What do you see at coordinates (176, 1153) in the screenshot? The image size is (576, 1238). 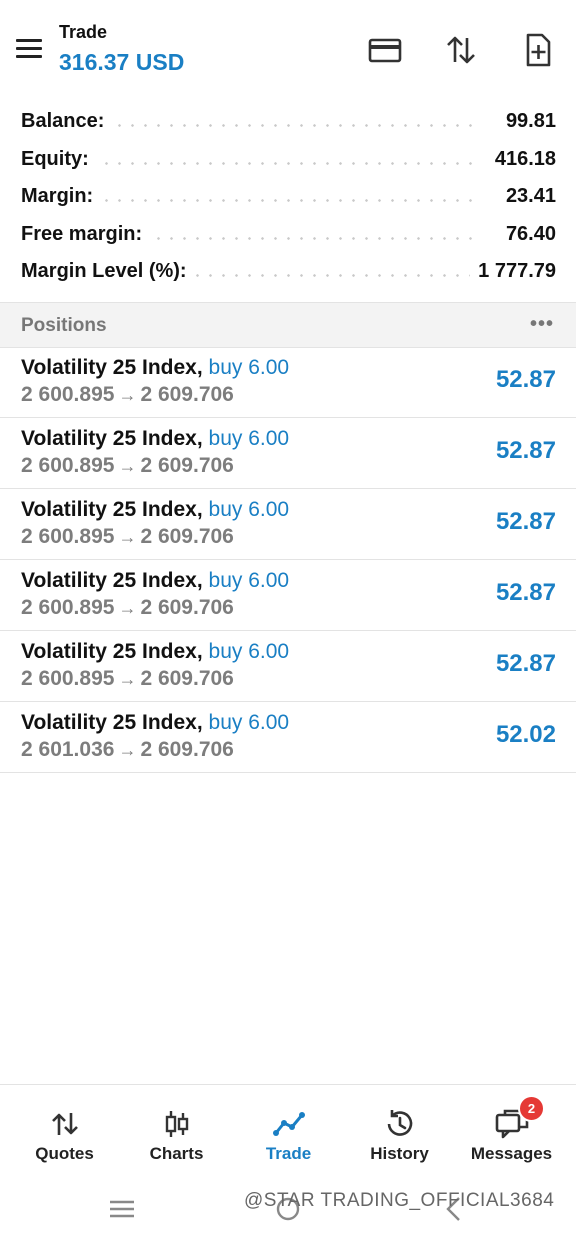 I see `nav-label: Charts` at bounding box center [176, 1153].